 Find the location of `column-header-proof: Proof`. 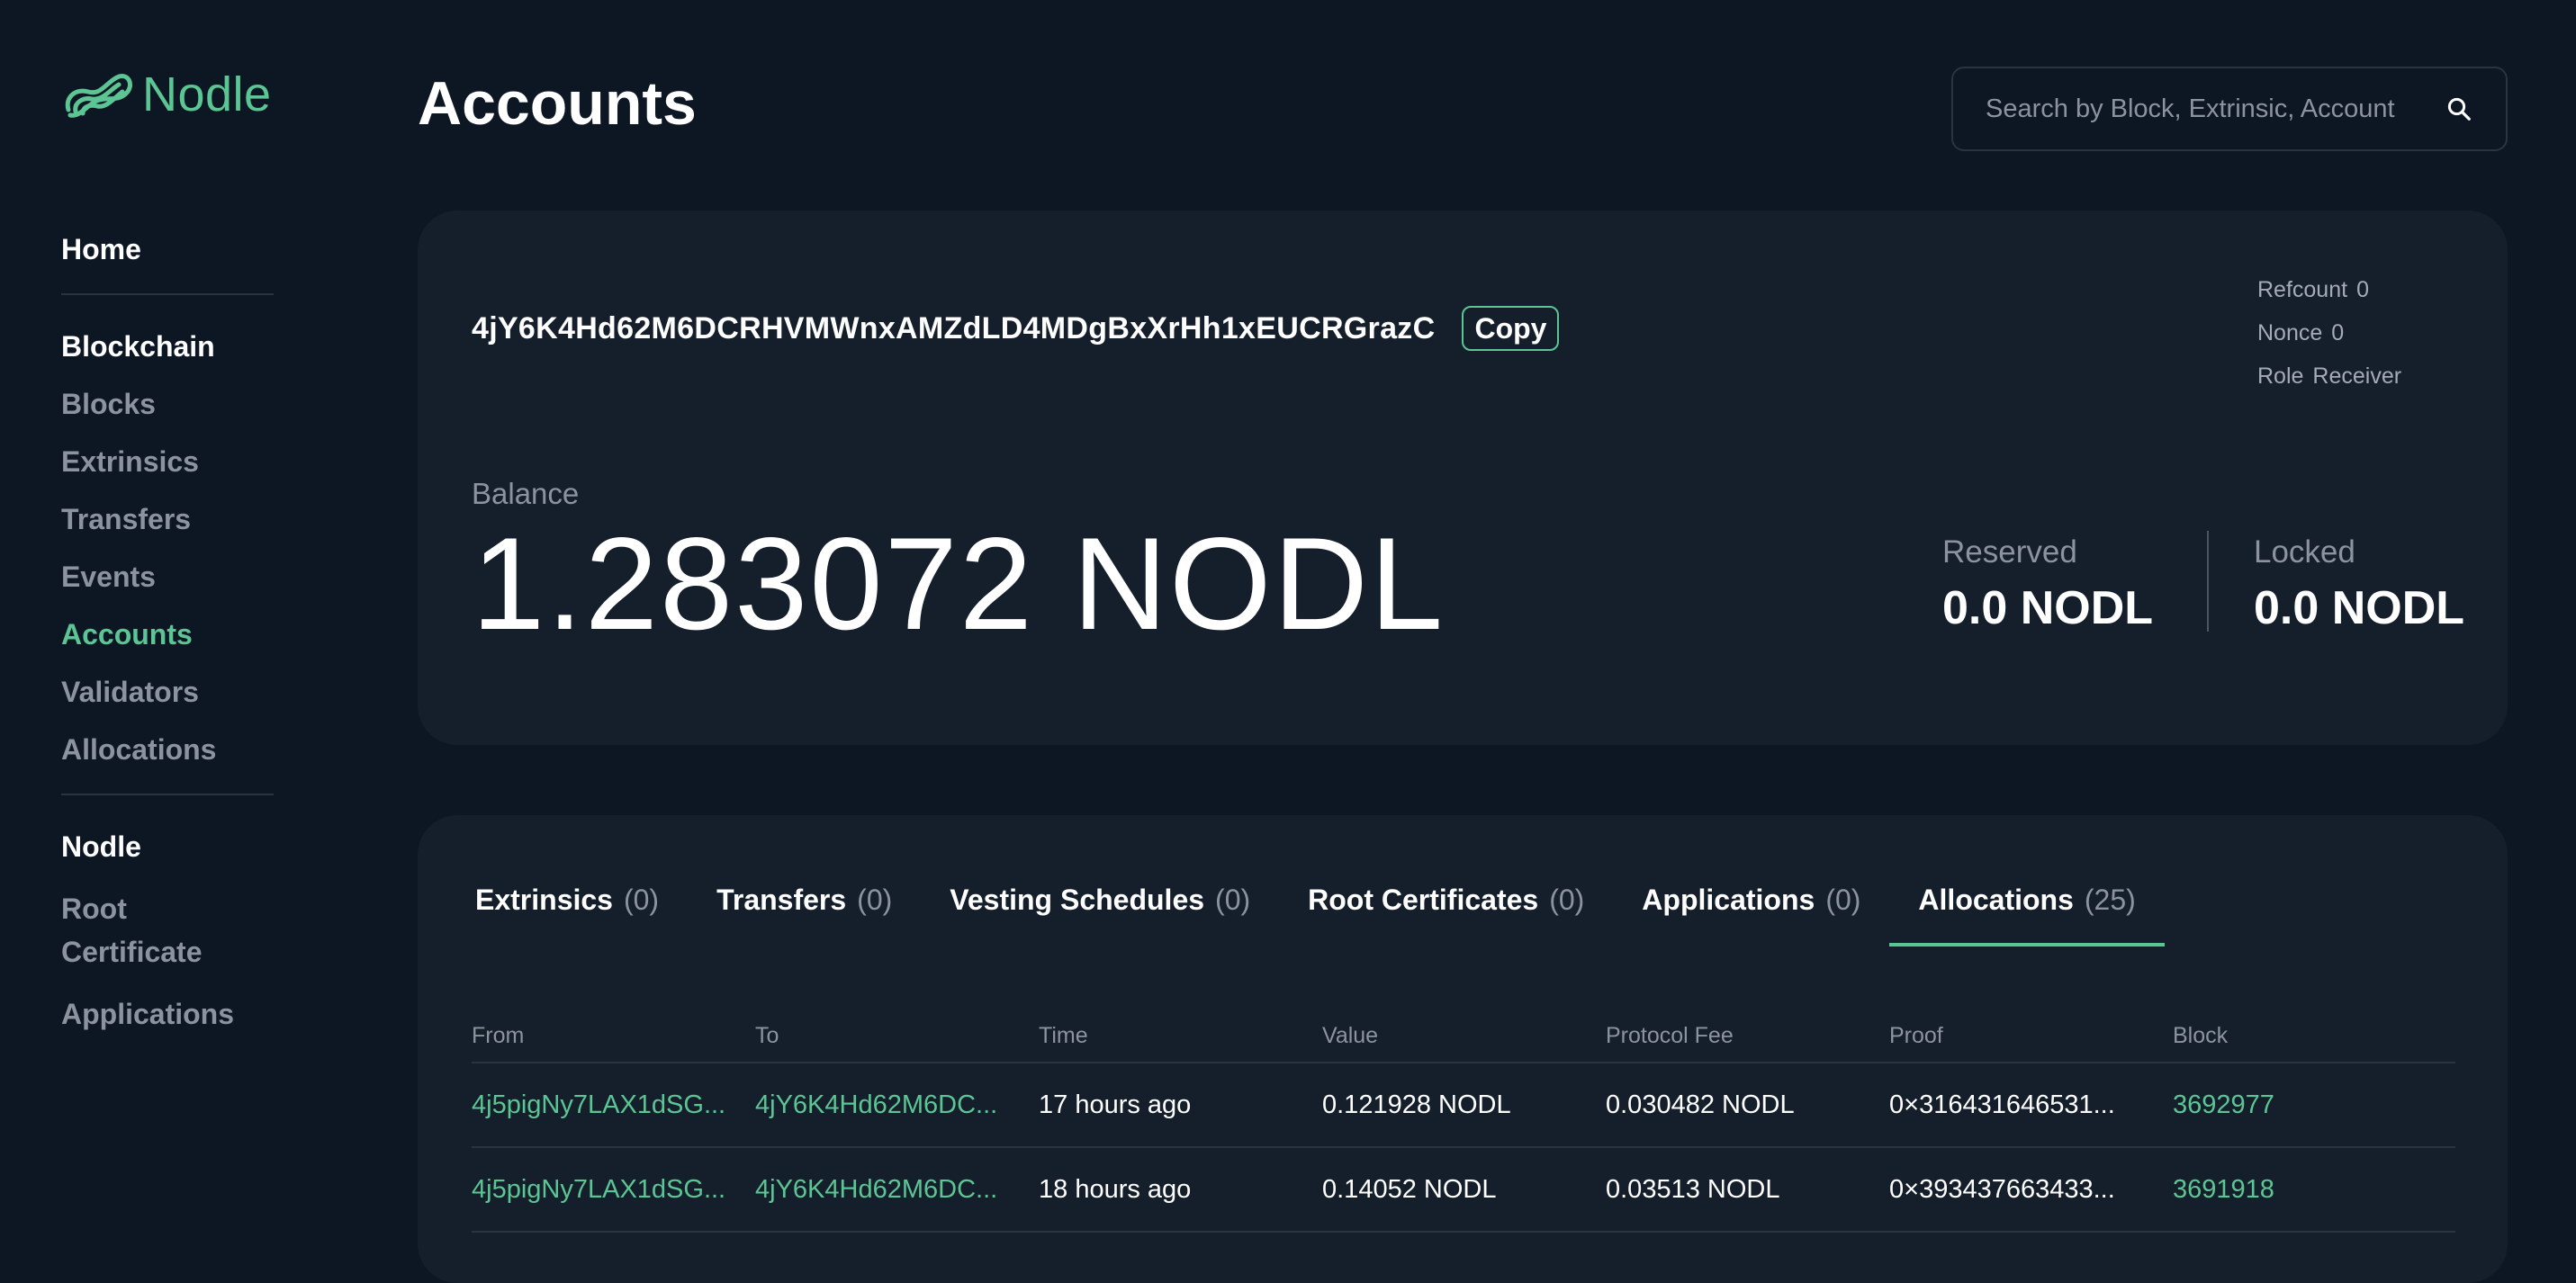

column-header-proof: Proof is located at coordinates (1916, 1035).